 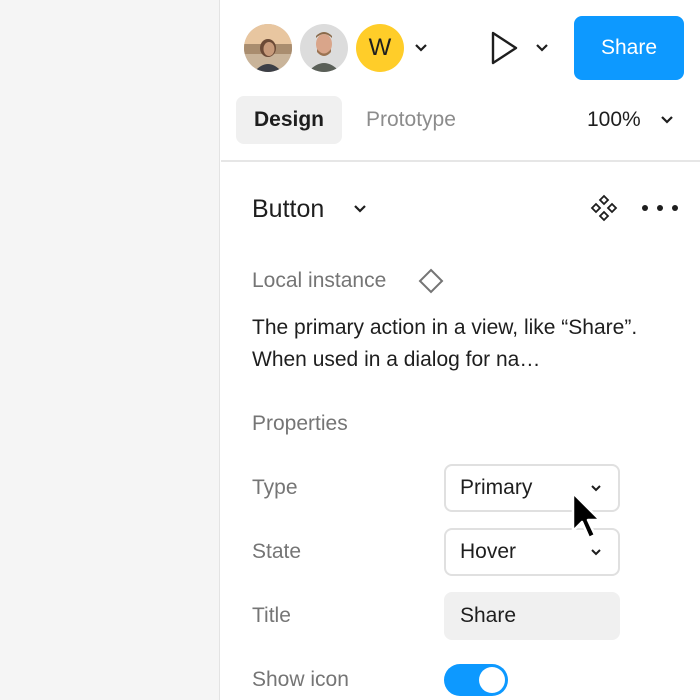 I want to click on property-label-show-icon: Show icon, so click(x=300, y=679).